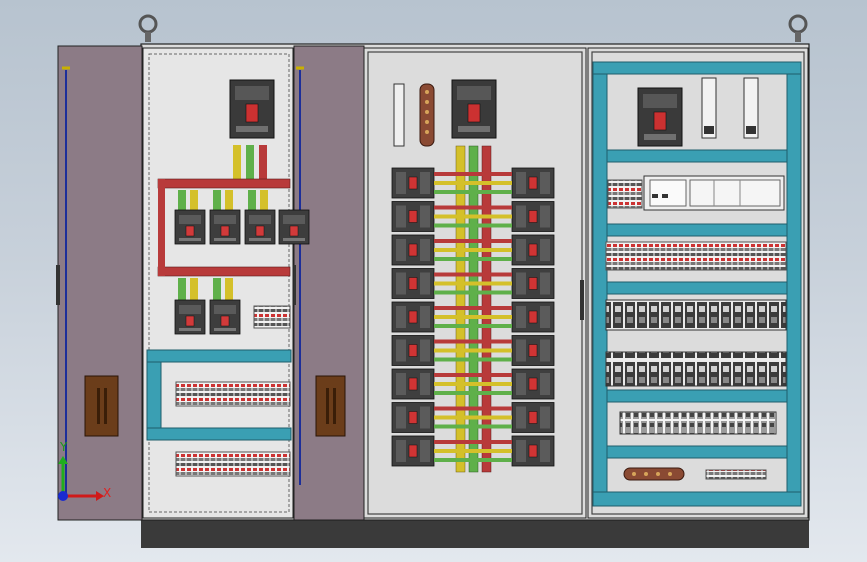  I want to click on lifting-eye-right, so click(798, 28).